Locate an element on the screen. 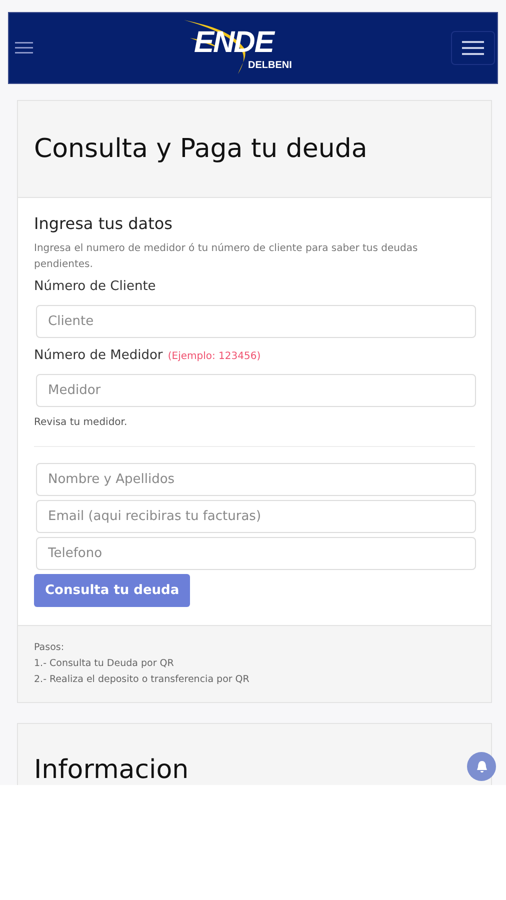  step-text: 2.- Realiza el deposito o transferencia por QR is located at coordinates (142, 679).